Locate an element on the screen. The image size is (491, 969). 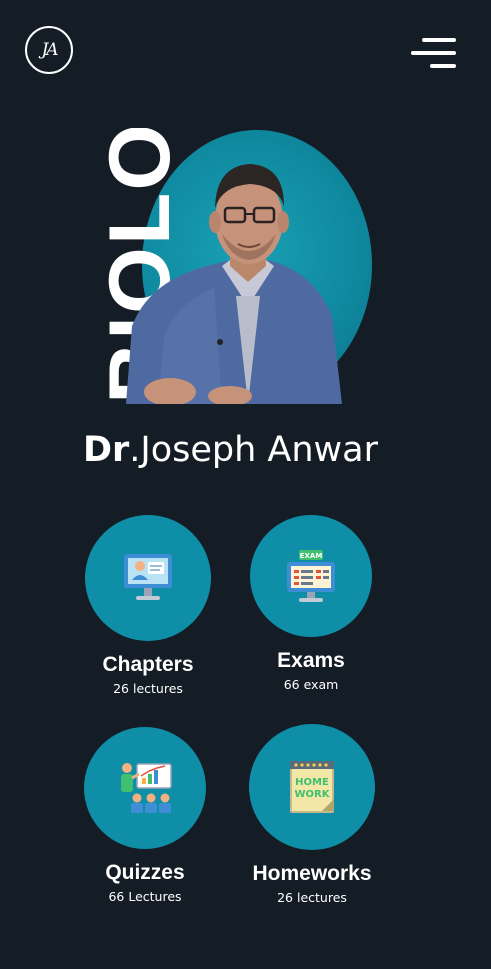
classroom-presentation-icon is located at coordinates (146, 788).